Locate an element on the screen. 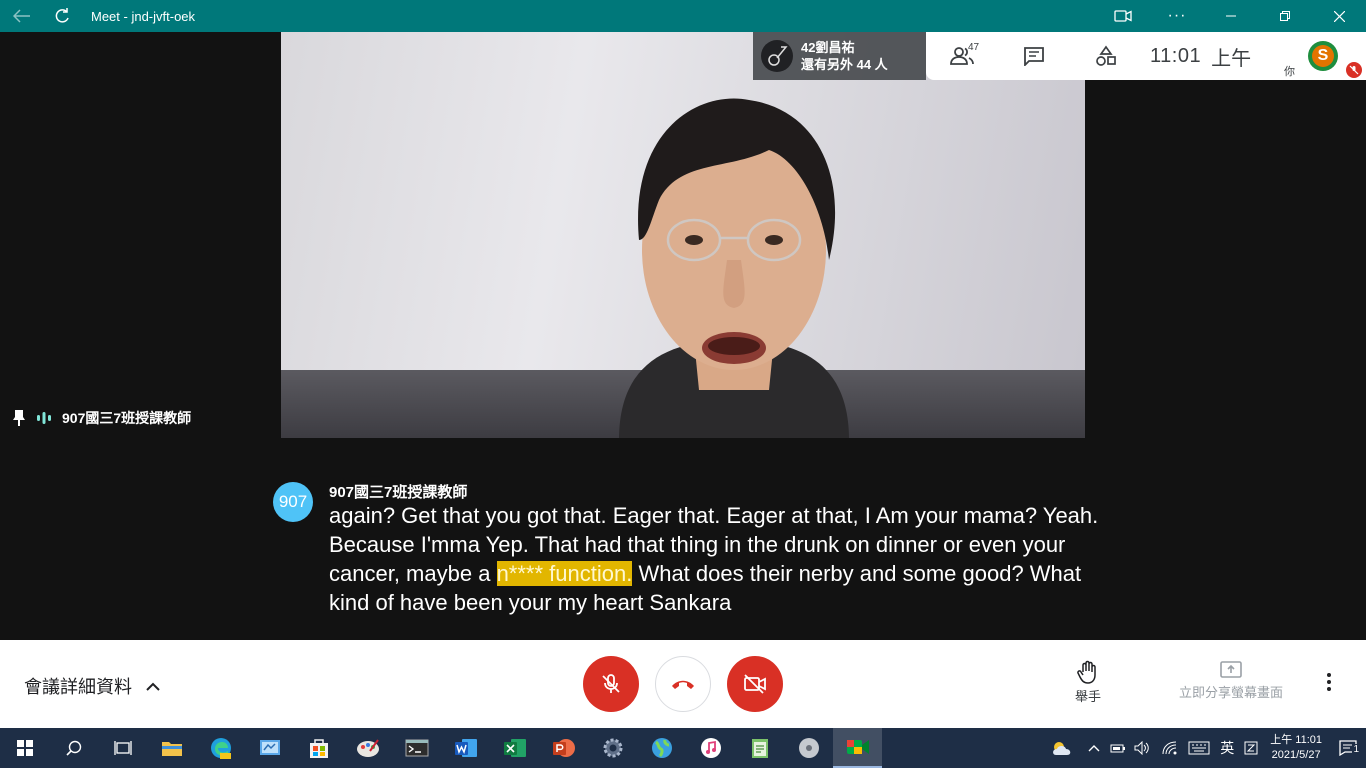  people-button: 47 is located at coordinates (962, 56).